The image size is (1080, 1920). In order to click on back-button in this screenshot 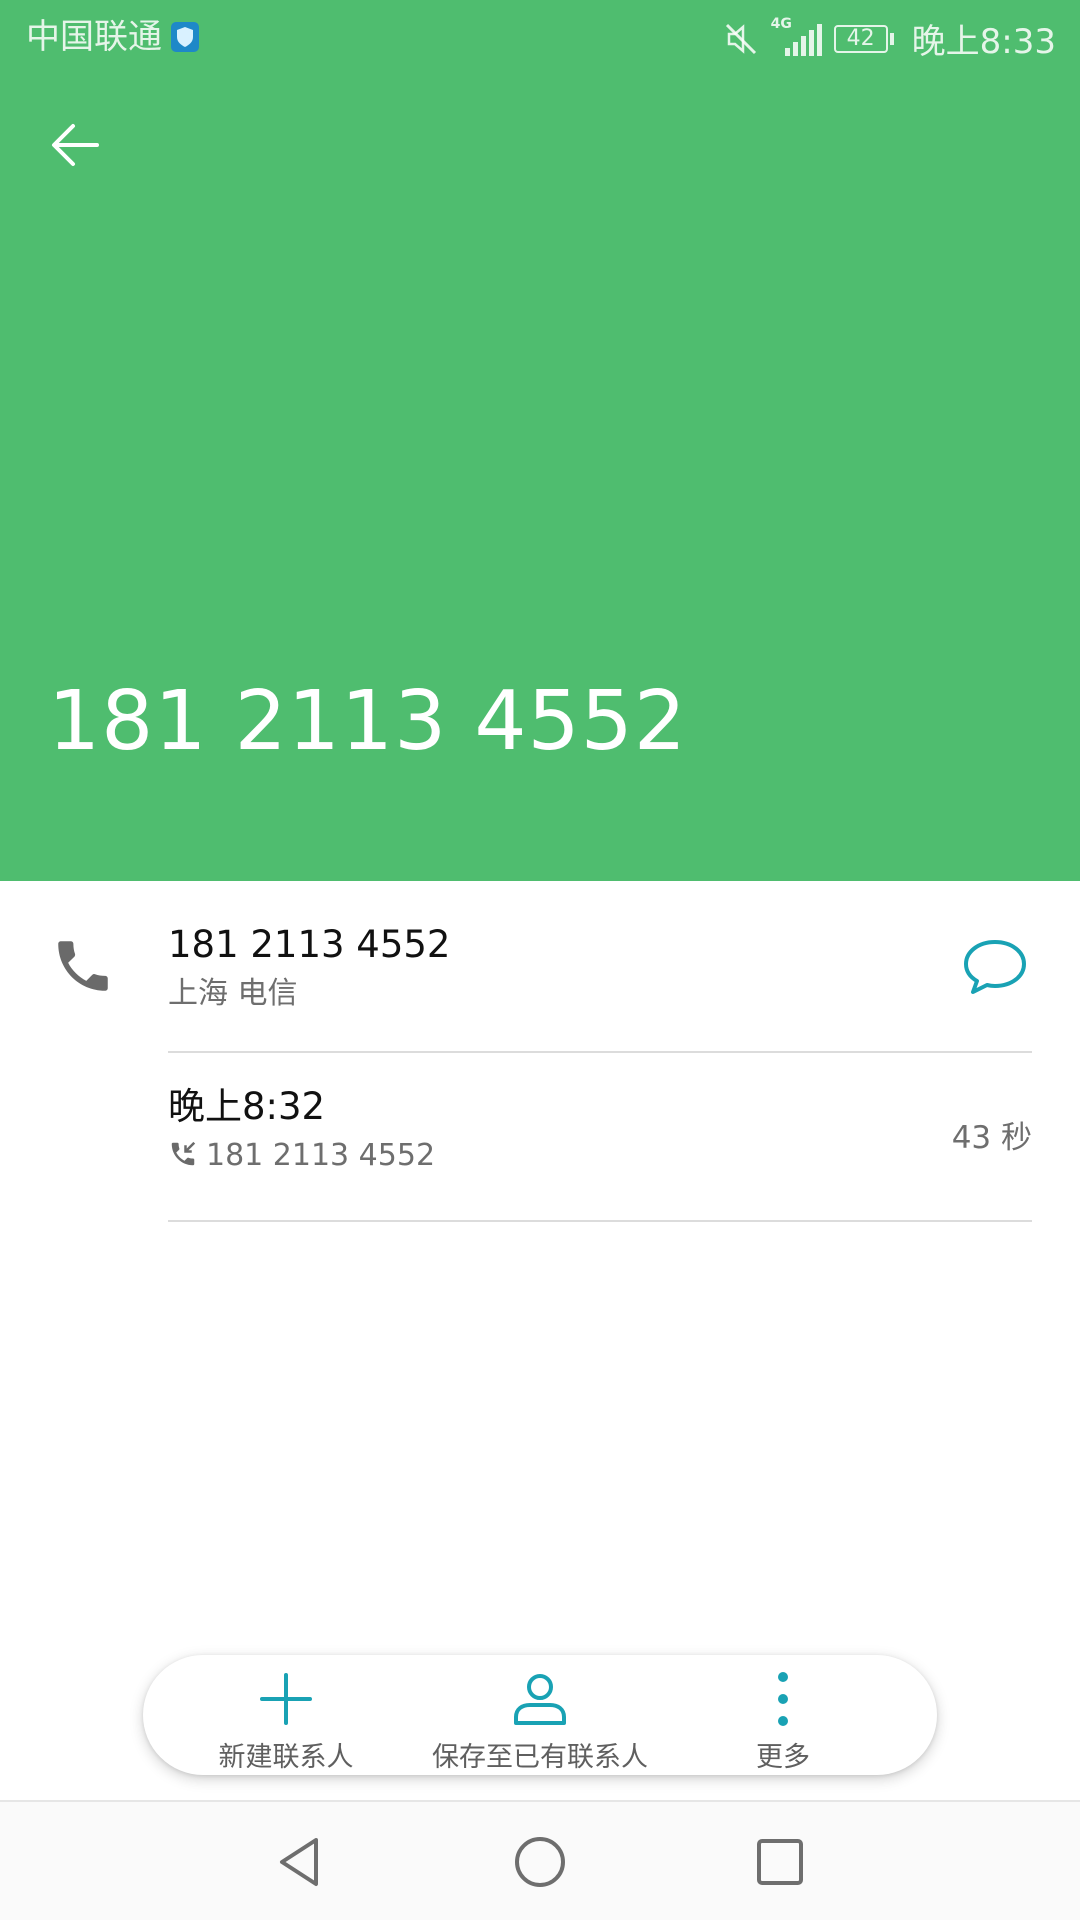, I will do `click(75, 145)`.